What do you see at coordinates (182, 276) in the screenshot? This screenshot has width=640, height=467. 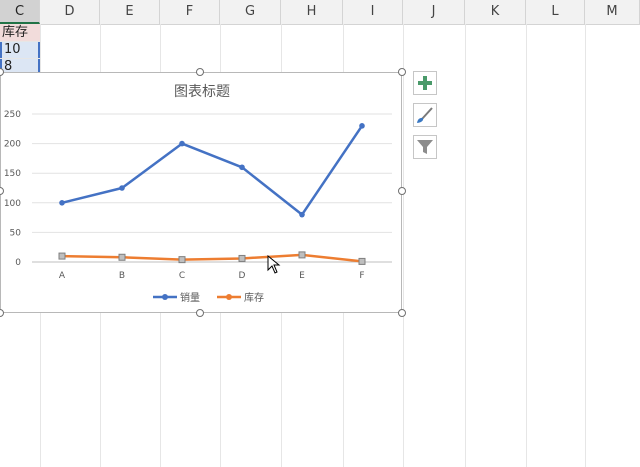 I see `x-tick-label: C` at bounding box center [182, 276].